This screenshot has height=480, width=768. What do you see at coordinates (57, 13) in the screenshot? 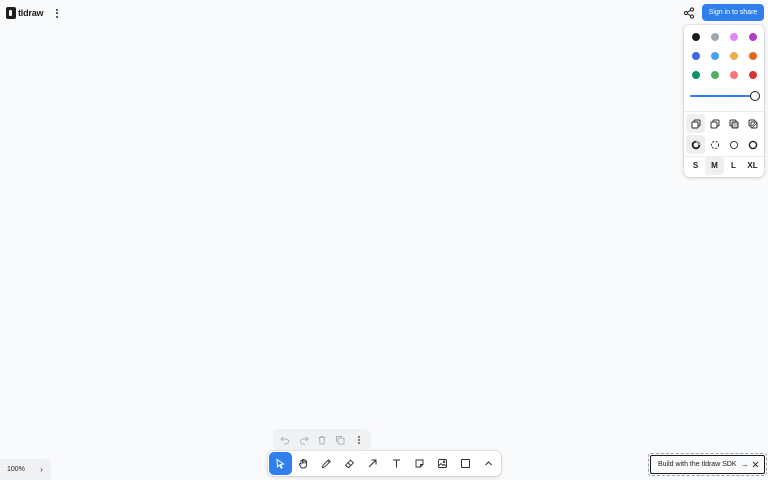
I see `main-menu-button` at bounding box center [57, 13].